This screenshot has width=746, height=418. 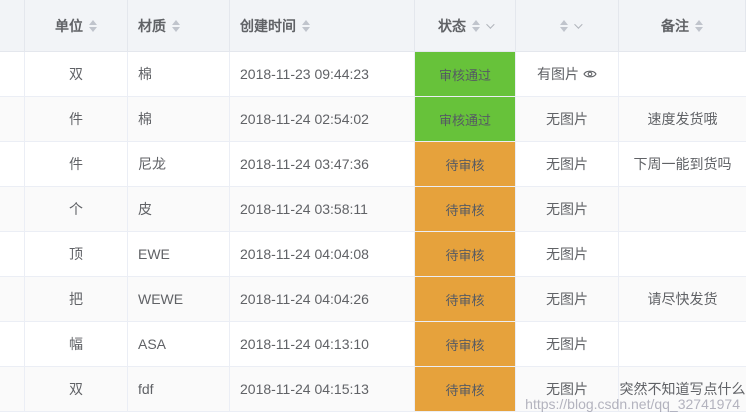 I want to click on header-remark: 备注, so click(x=682, y=25).